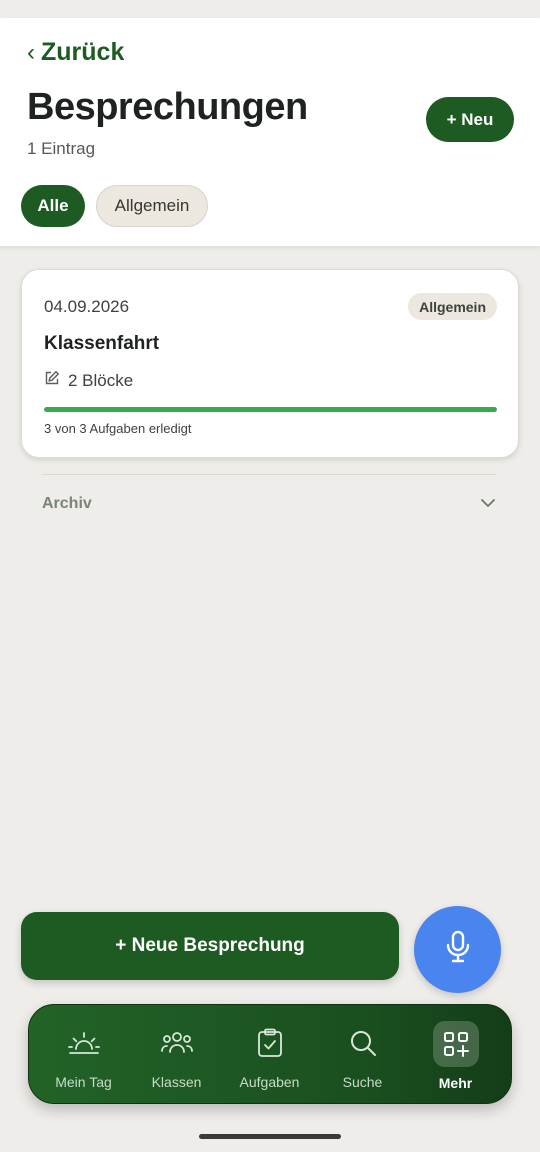  What do you see at coordinates (83, 1043) in the screenshot?
I see `sunrise-icon` at bounding box center [83, 1043].